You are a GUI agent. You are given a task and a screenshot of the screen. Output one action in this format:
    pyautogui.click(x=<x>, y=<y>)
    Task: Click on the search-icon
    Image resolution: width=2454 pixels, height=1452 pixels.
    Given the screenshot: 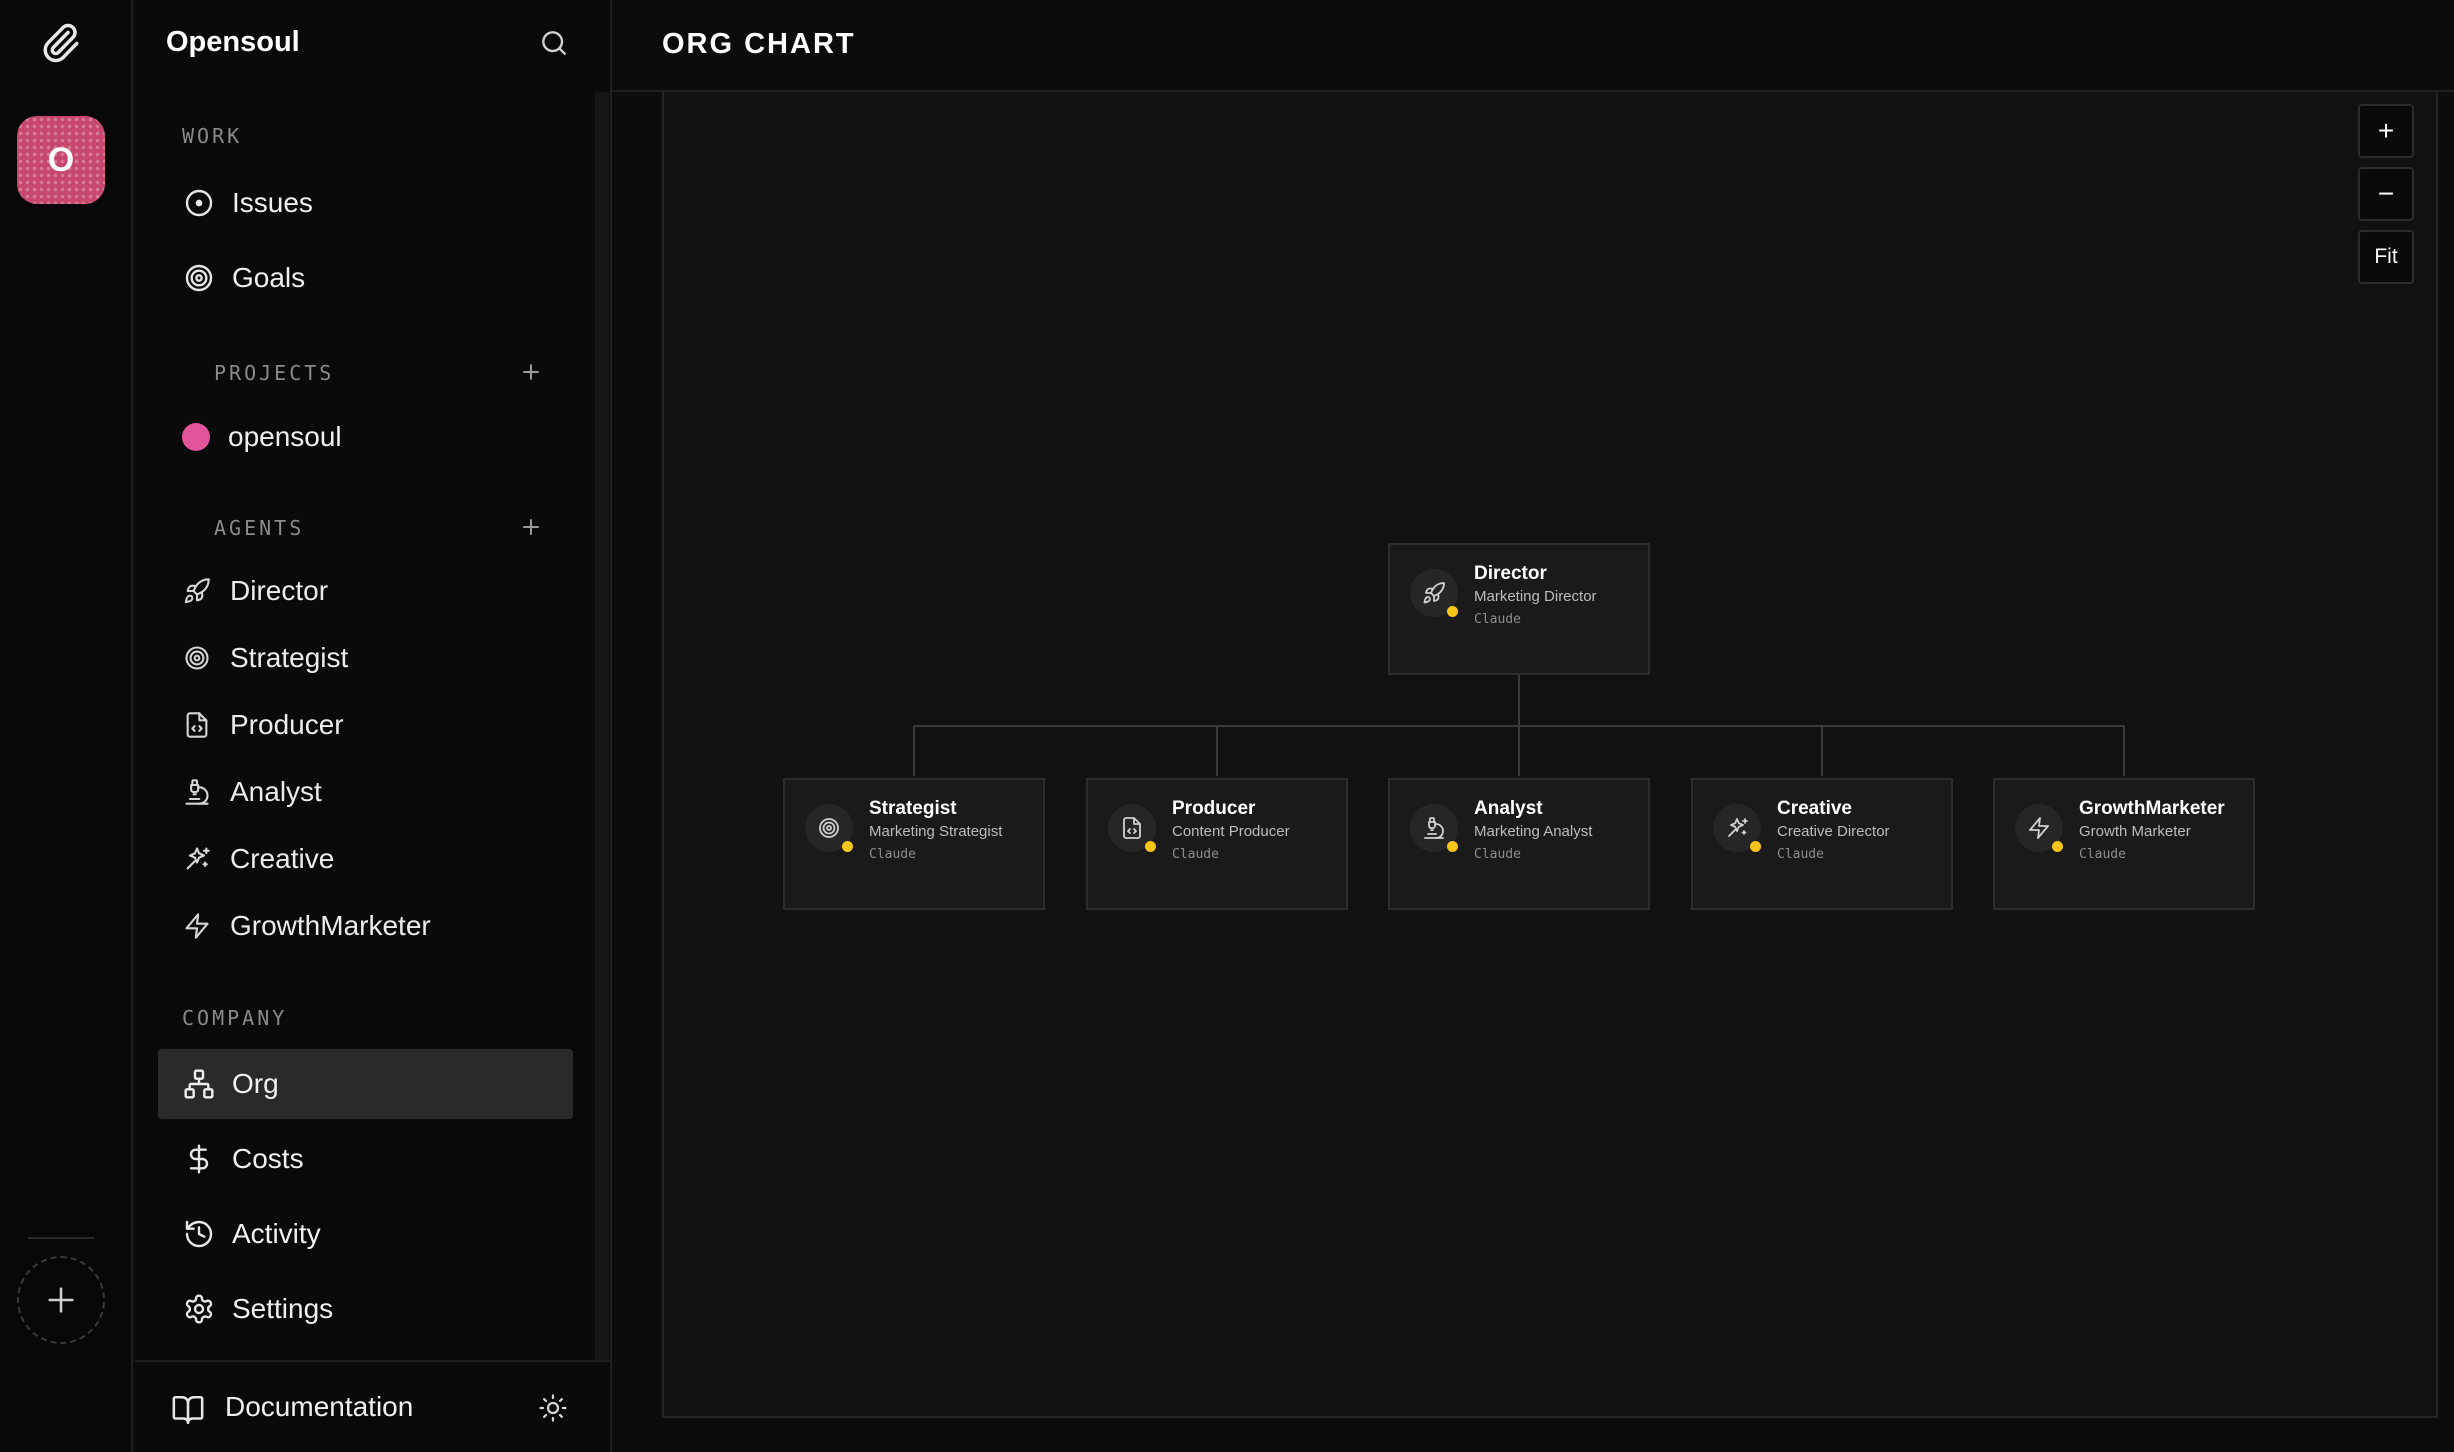 What is the action you would take?
    pyautogui.click(x=554, y=43)
    